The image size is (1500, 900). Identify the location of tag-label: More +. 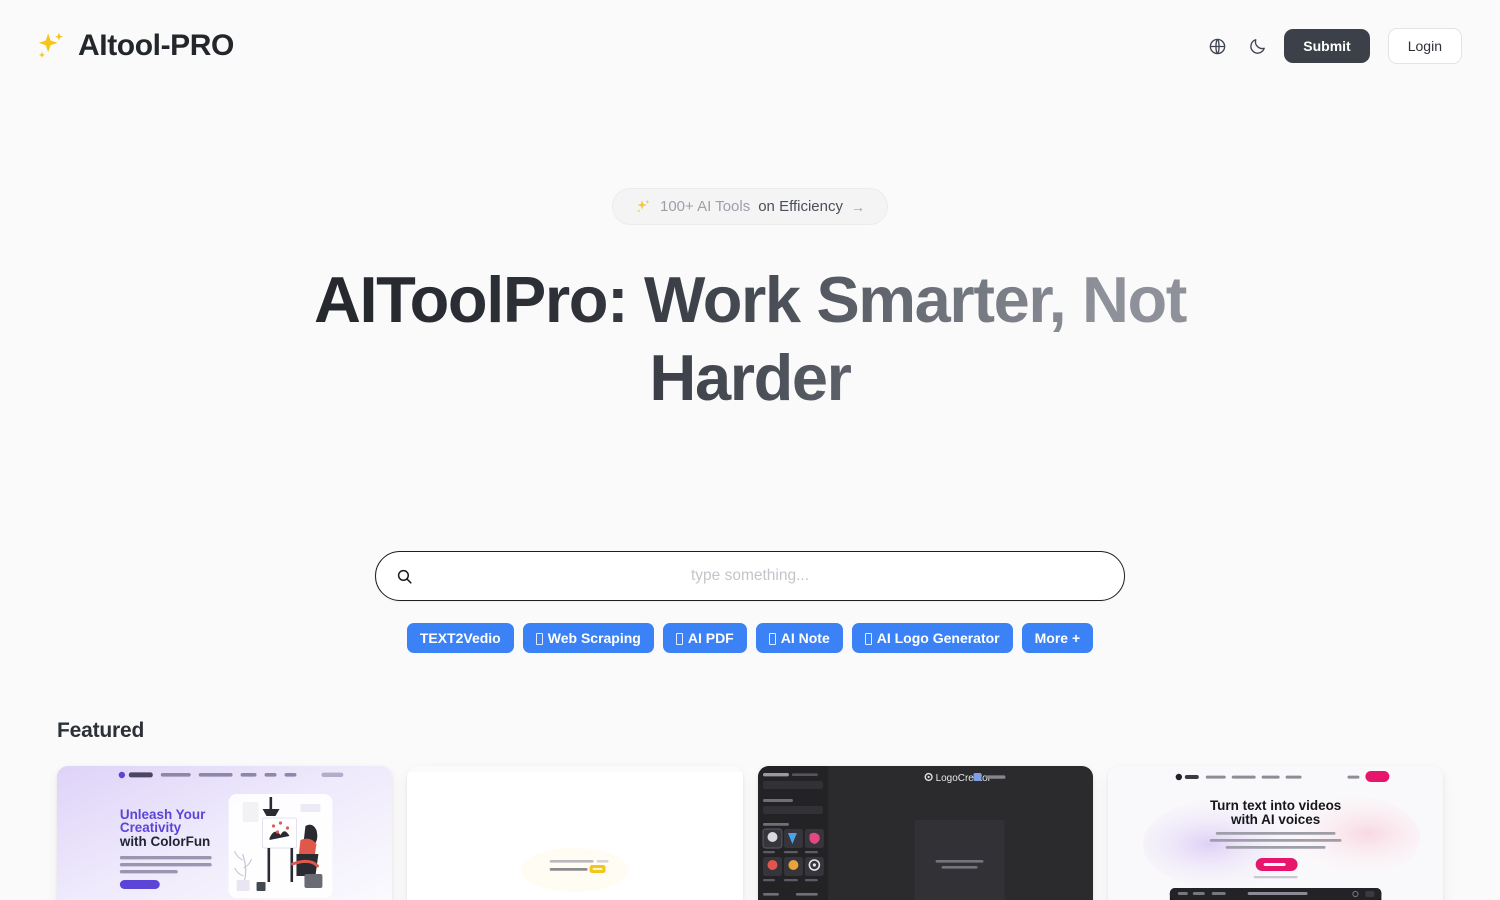
(1057, 638).